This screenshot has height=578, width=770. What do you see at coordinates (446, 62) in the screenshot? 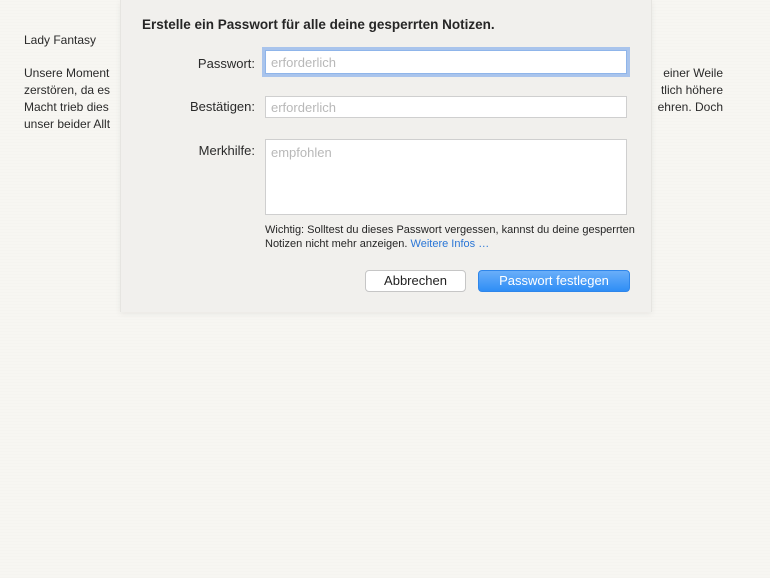
I see `password-input` at bounding box center [446, 62].